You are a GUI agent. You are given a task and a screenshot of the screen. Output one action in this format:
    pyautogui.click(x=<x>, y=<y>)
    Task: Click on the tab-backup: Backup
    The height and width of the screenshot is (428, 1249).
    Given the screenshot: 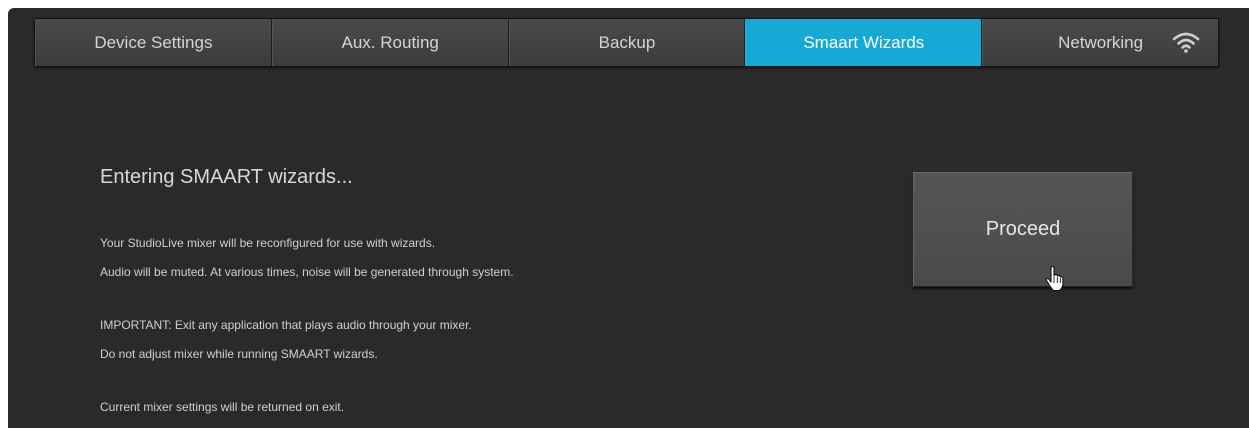 What is the action you would take?
    pyautogui.click(x=627, y=42)
    